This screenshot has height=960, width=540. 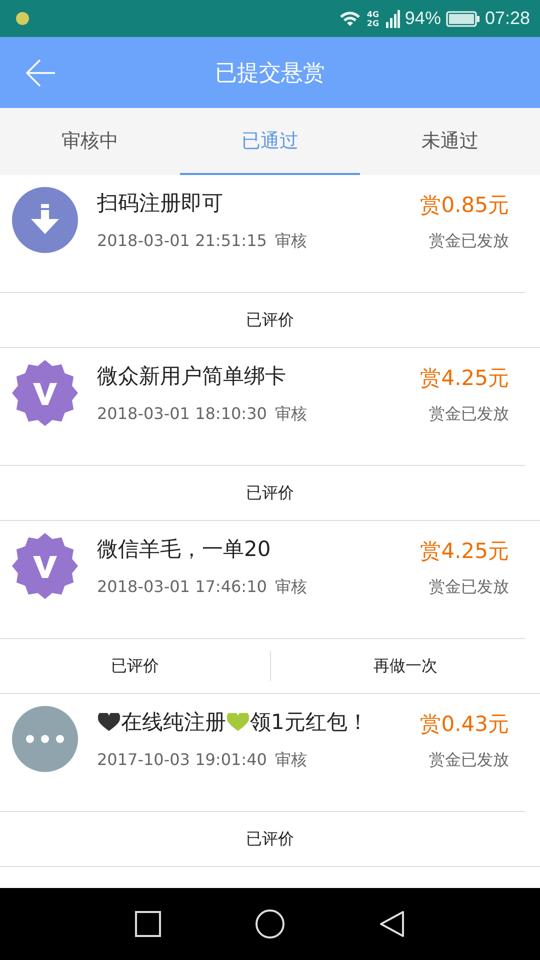 What do you see at coordinates (393, 19) in the screenshot?
I see `signal-icon` at bounding box center [393, 19].